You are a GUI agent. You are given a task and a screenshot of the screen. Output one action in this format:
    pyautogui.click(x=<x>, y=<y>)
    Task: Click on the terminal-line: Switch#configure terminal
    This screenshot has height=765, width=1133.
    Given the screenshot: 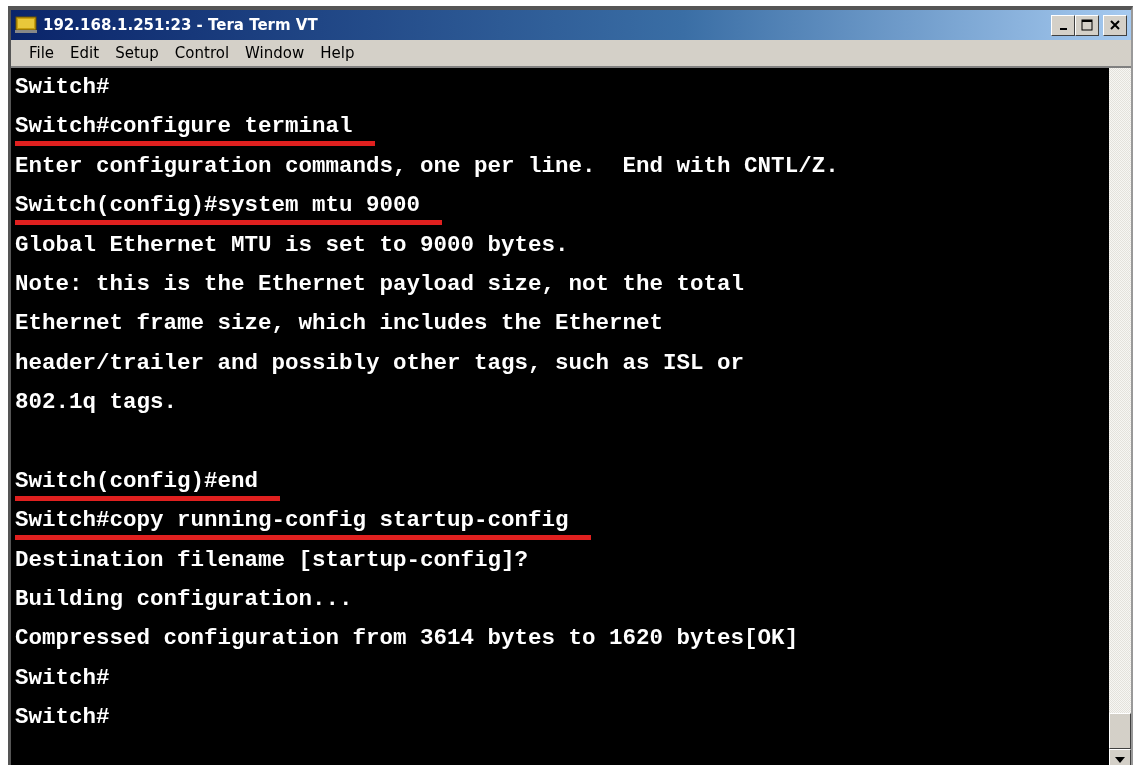 What is the action you would take?
    pyautogui.click(x=195, y=129)
    